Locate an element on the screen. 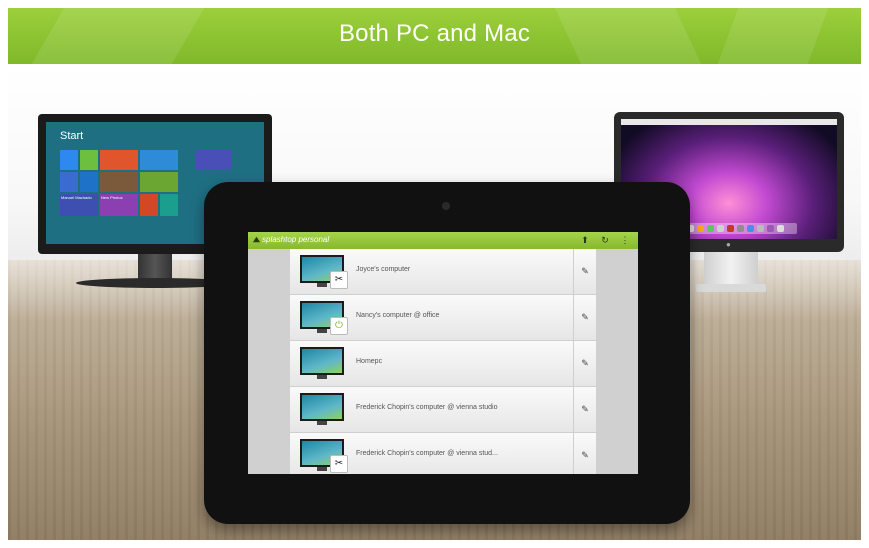  calendar-tile is located at coordinates (214, 160).